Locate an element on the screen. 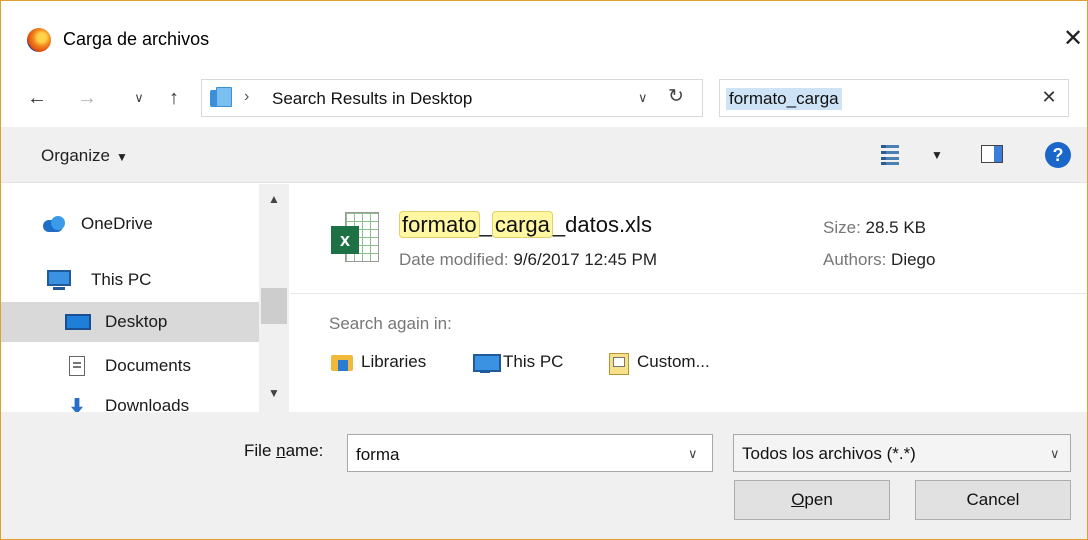 The image size is (1088, 540). file-type-value: Todos los archivos (*.*) is located at coordinates (829, 454).